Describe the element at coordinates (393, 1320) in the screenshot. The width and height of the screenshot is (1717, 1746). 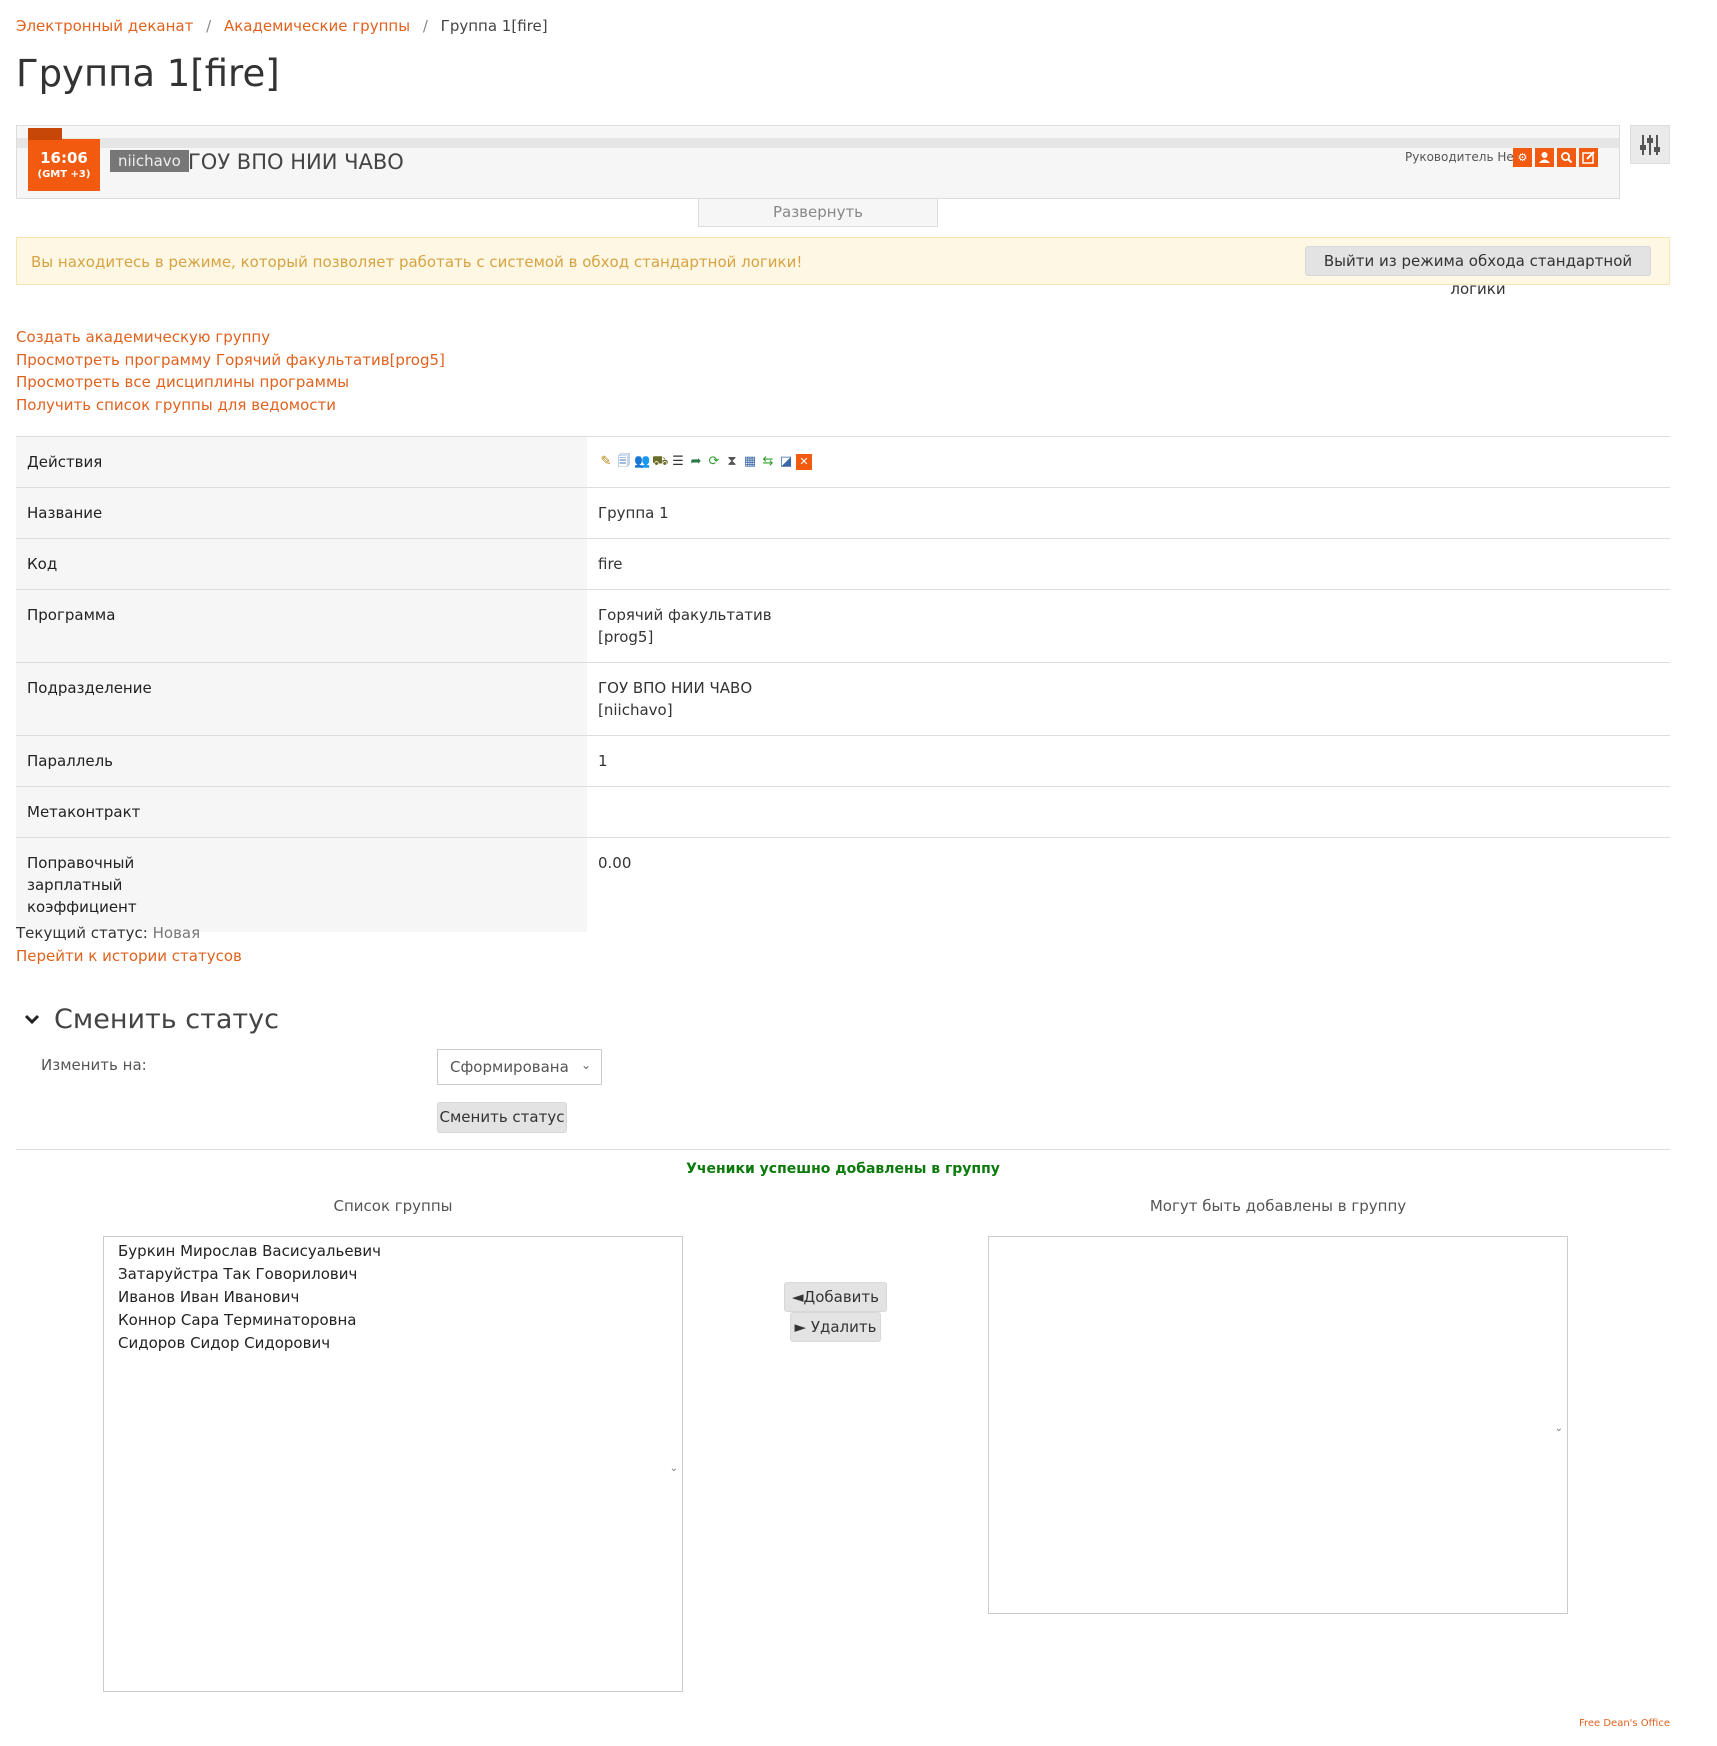
I see `list-item: Коннор Сара Терминаторовна` at that location.